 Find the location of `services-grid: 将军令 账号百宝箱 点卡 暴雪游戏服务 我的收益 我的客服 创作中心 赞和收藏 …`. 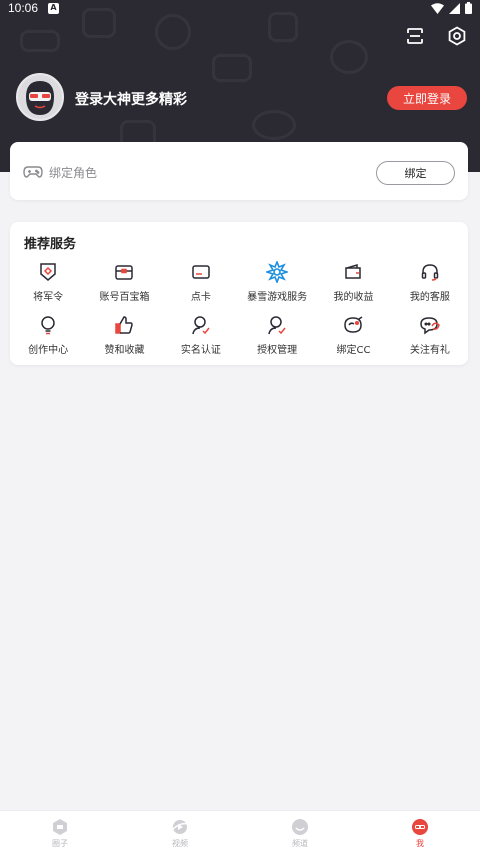

services-grid: 将军令 账号百宝箱 点卡 暴雪游戏服务 我的收益 我的客服 创作中心 赞和收藏 … is located at coordinates (239, 313).